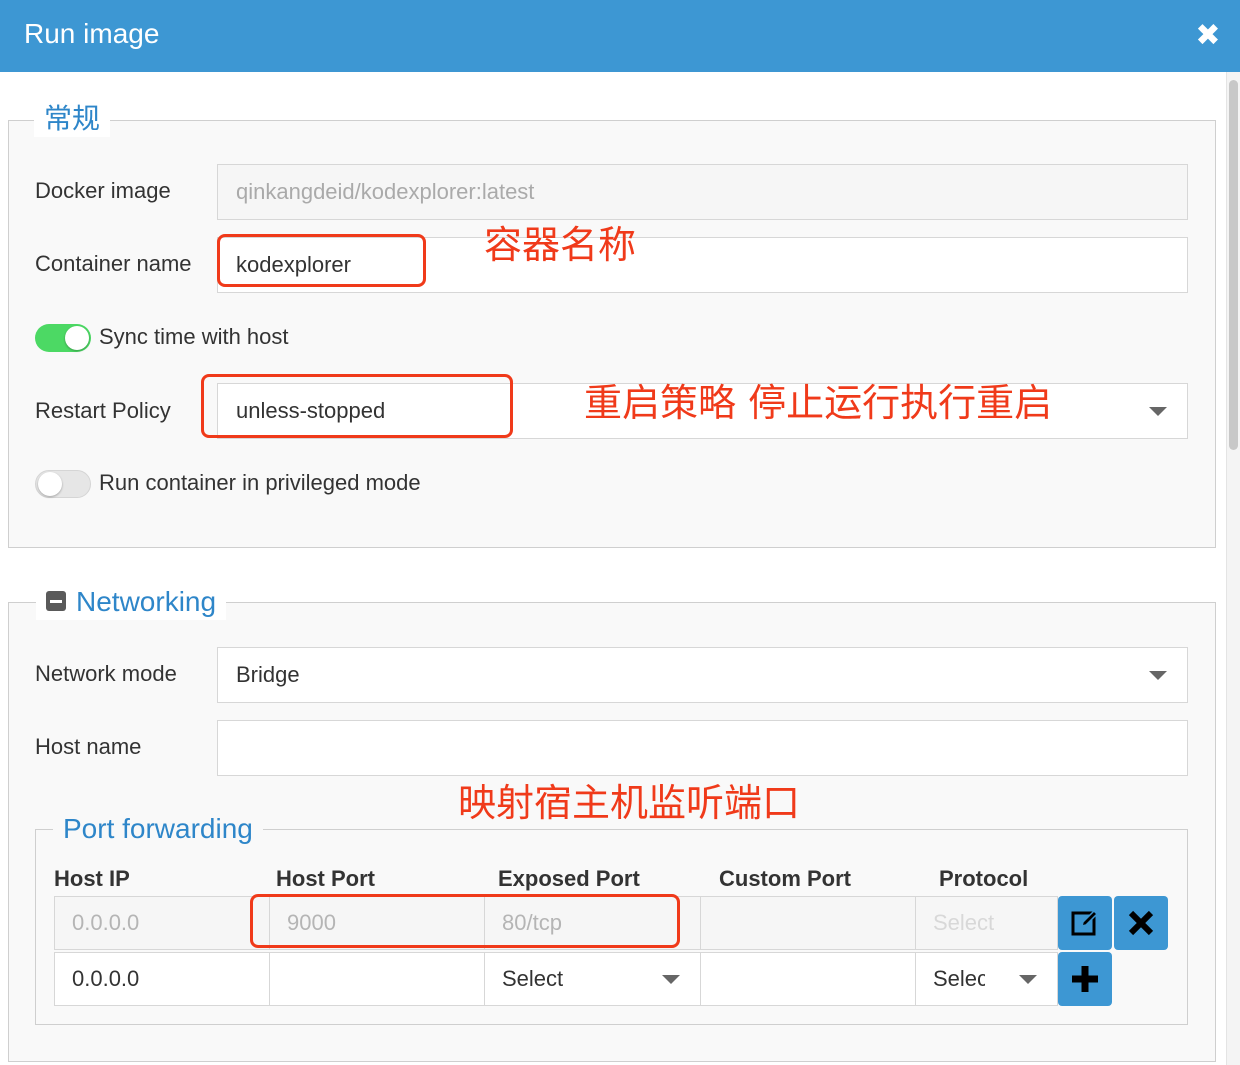 Image resolution: width=1240 pixels, height=1065 pixels. I want to click on row2-host-ip: 0.0.0.0, so click(162, 979).